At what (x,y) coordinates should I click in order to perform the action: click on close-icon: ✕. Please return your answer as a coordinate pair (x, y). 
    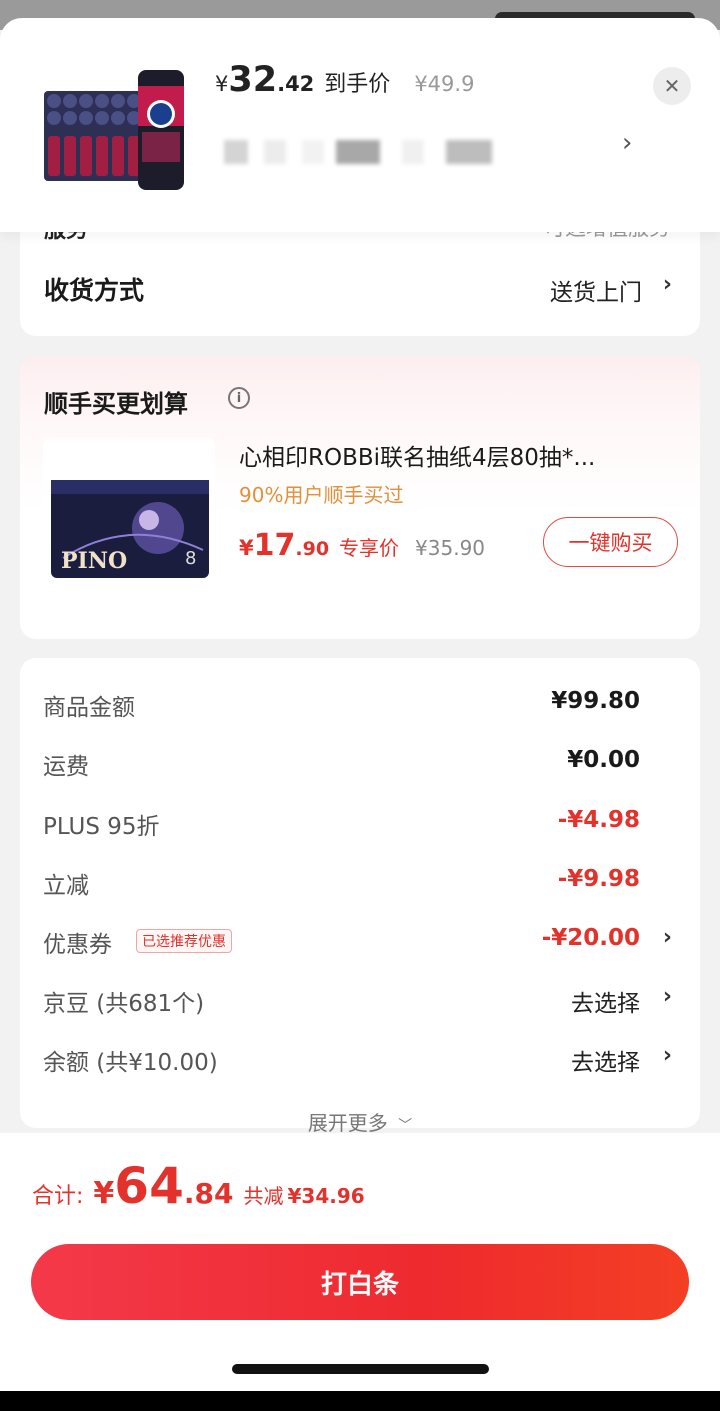
    Looking at the image, I should click on (672, 86).